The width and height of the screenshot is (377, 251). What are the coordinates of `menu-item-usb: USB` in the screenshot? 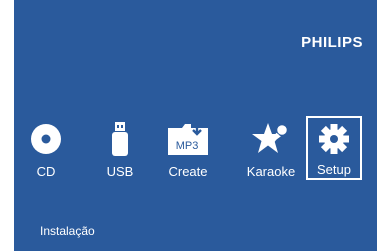 It's located at (120, 148).